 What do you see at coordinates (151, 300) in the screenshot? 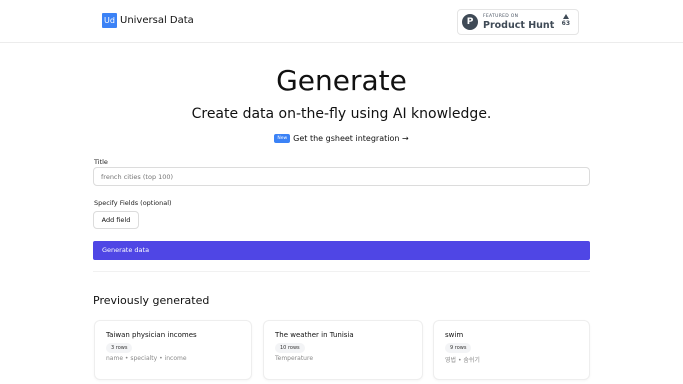
I see `previously-generated-heading: Previously generated` at bounding box center [151, 300].